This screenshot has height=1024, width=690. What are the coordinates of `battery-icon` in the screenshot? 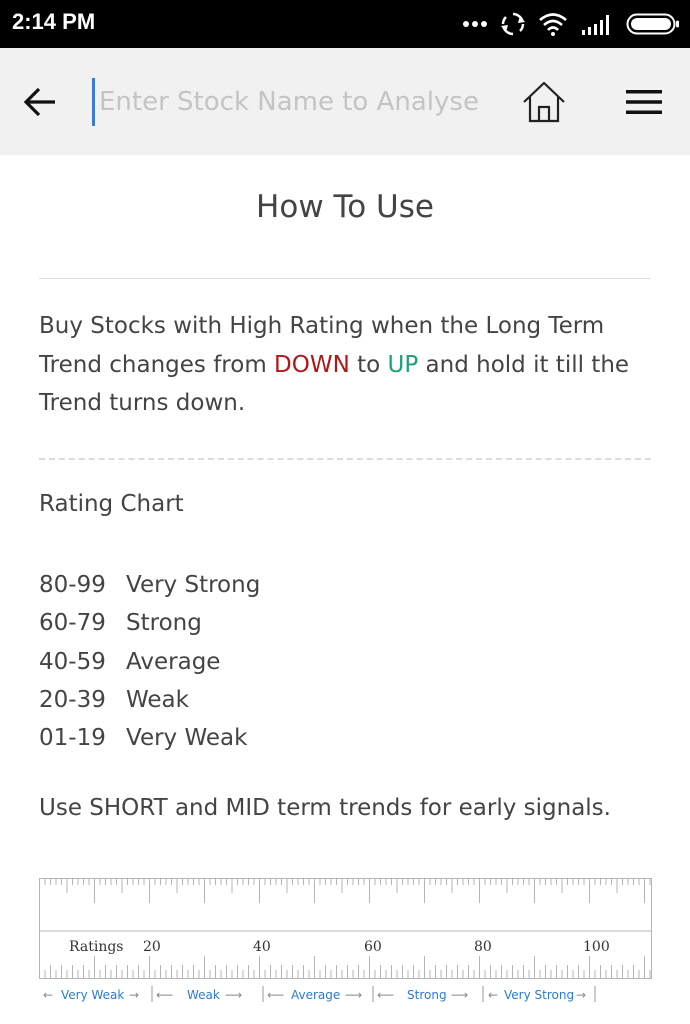 It's located at (652, 24).